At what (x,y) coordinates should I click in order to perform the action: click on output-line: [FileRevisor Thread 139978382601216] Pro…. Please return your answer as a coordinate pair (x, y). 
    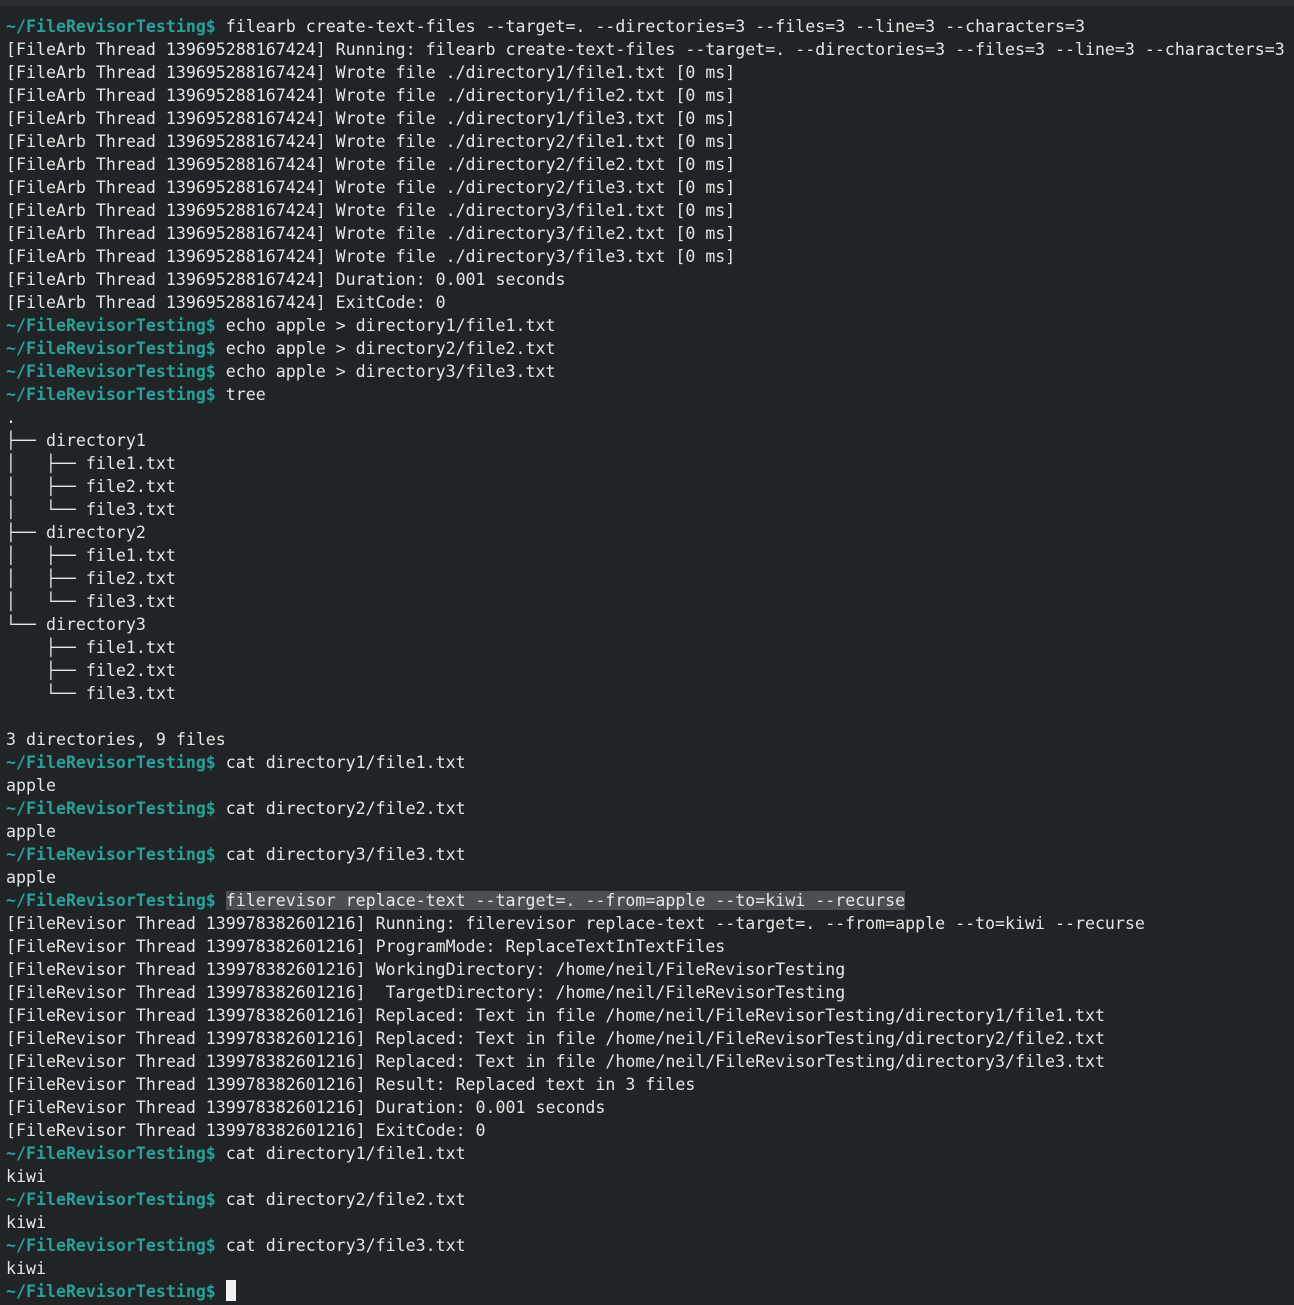
    Looking at the image, I should click on (366, 946).